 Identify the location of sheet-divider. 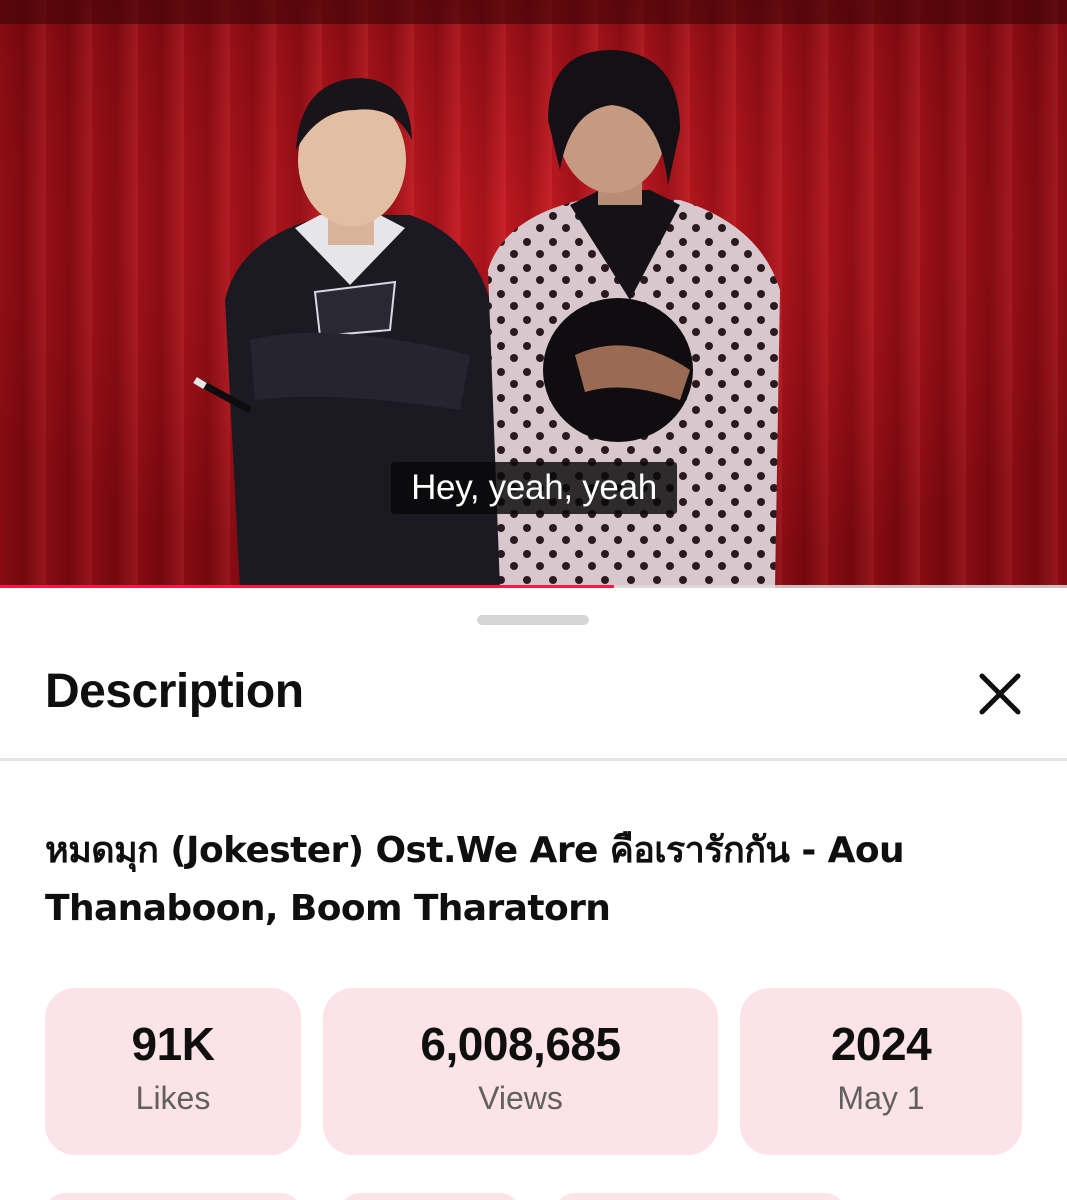
(533, 759).